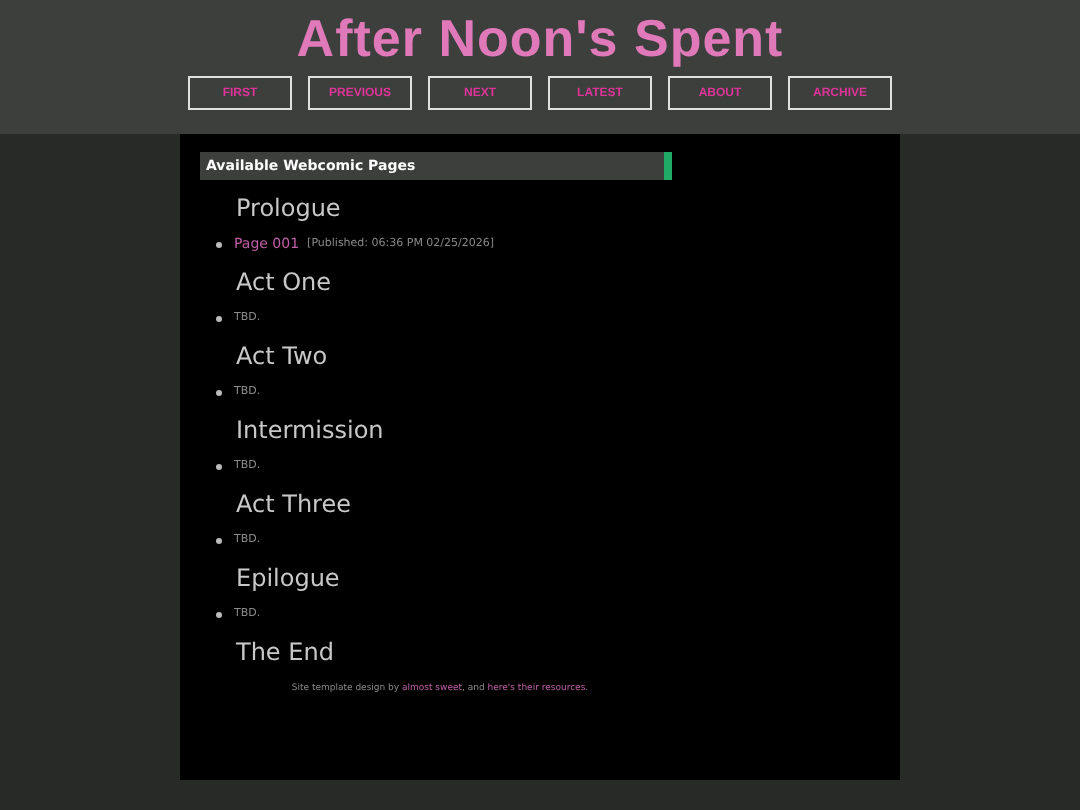 This screenshot has width=1080, height=810. Describe the element at coordinates (286, 652) in the screenshot. I see `section-heading: The End` at that location.